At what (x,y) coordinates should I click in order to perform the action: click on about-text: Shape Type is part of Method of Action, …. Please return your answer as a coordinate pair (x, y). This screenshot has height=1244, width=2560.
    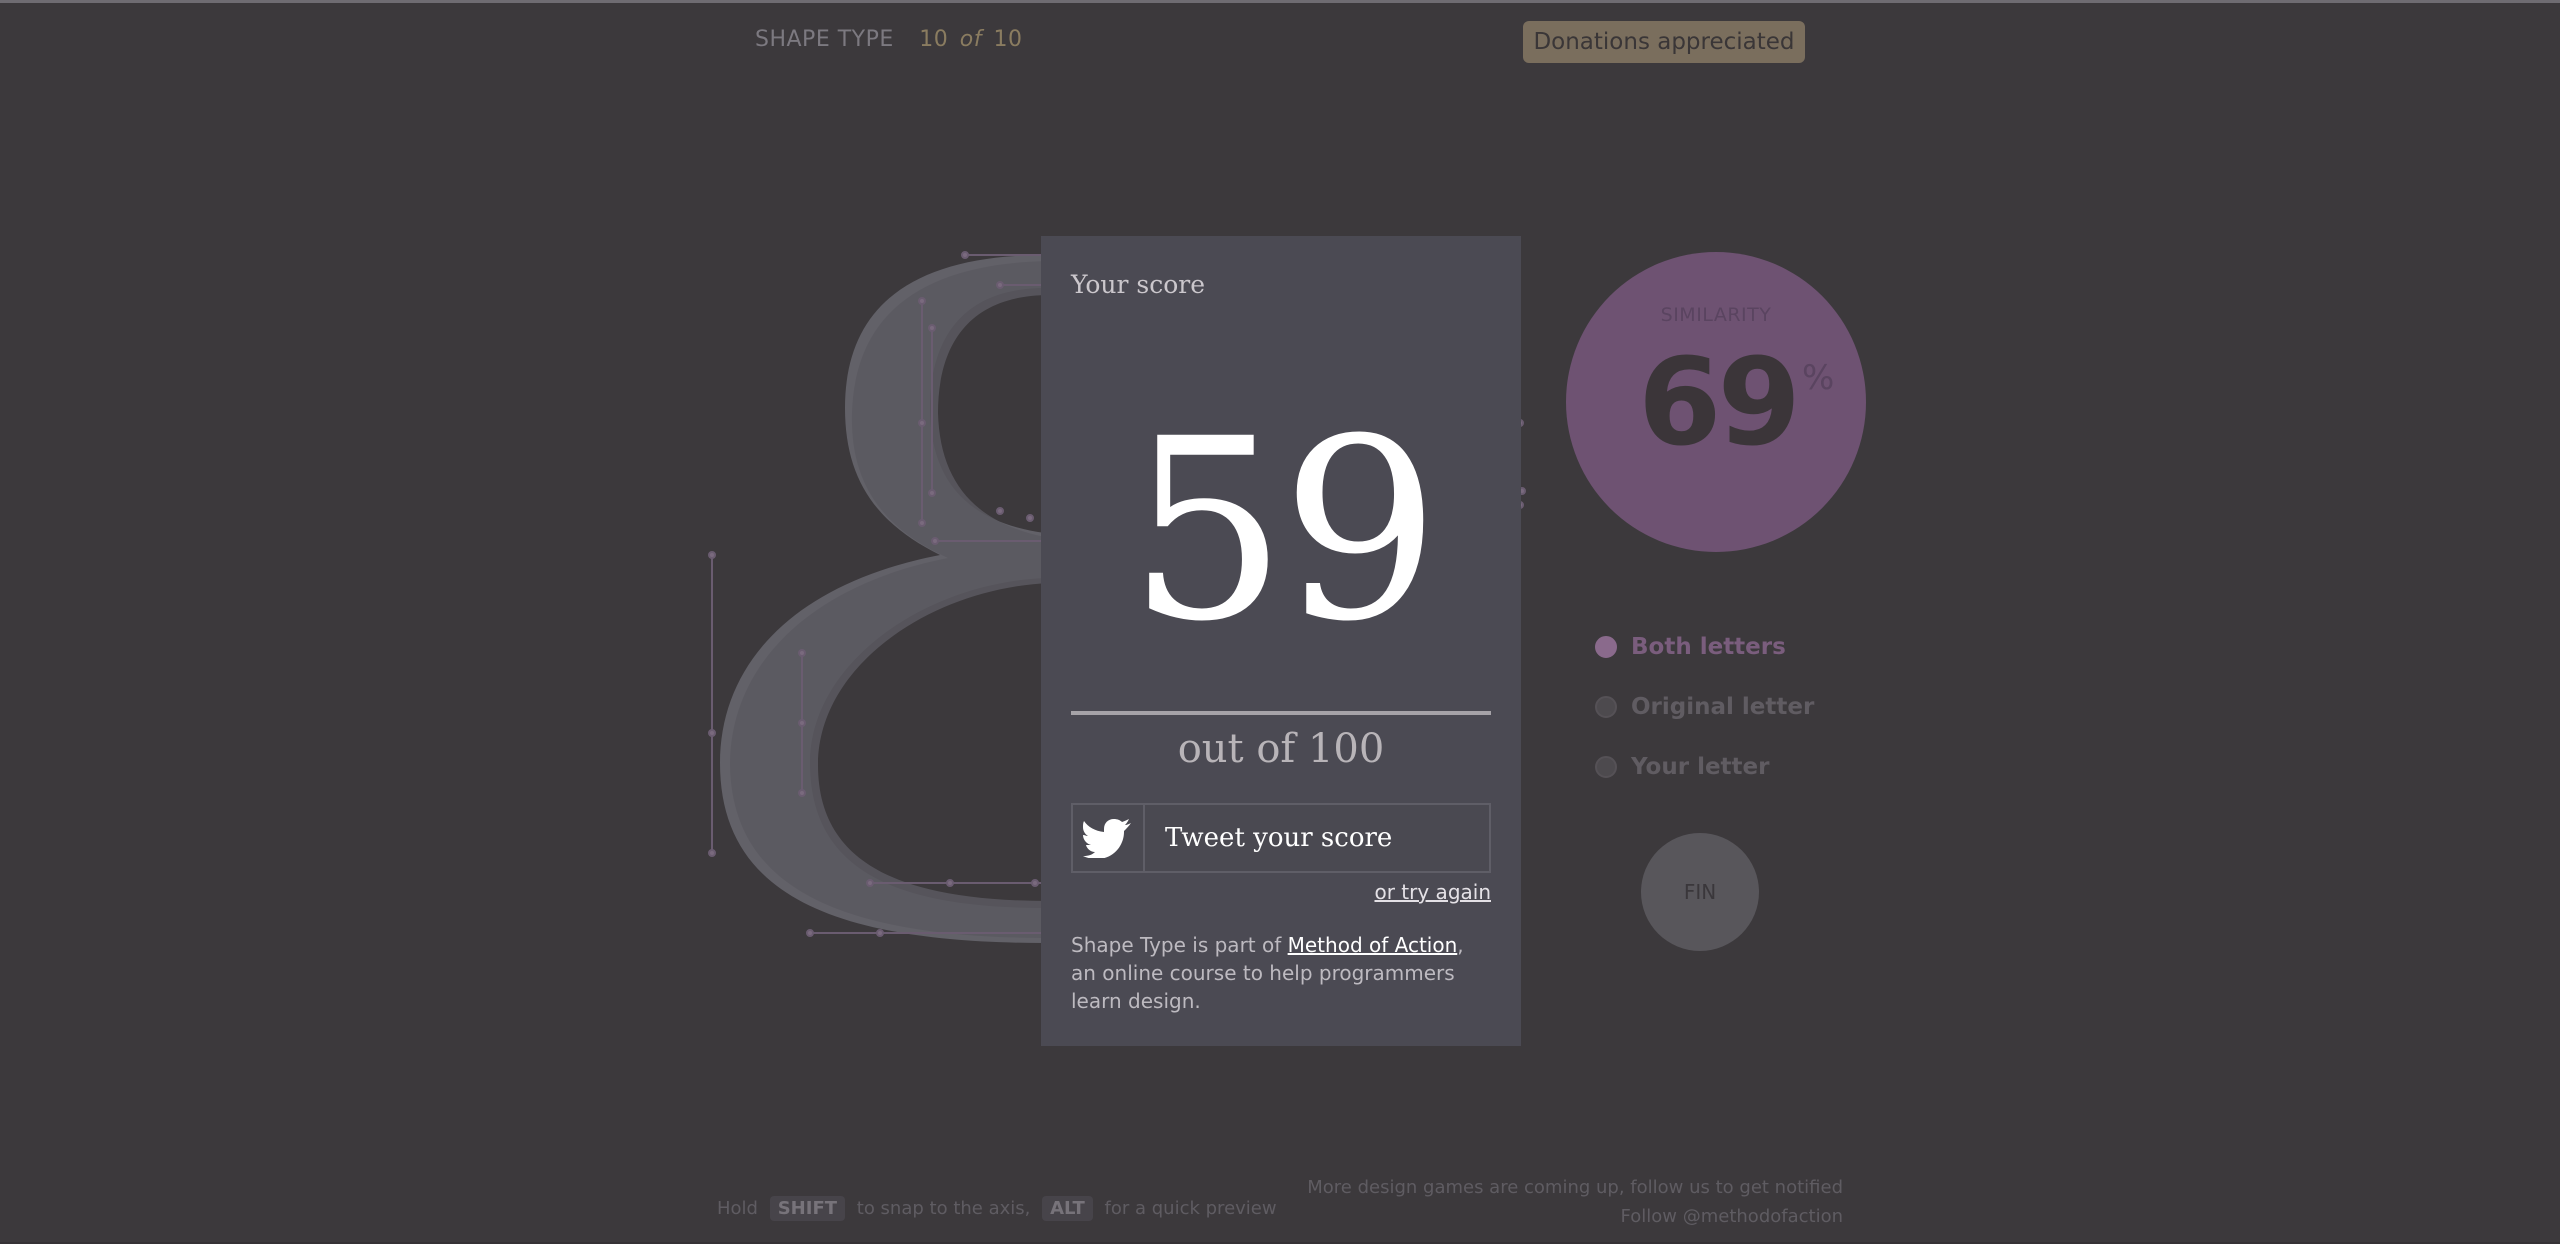
    Looking at the image, I should click on (1281, 973).